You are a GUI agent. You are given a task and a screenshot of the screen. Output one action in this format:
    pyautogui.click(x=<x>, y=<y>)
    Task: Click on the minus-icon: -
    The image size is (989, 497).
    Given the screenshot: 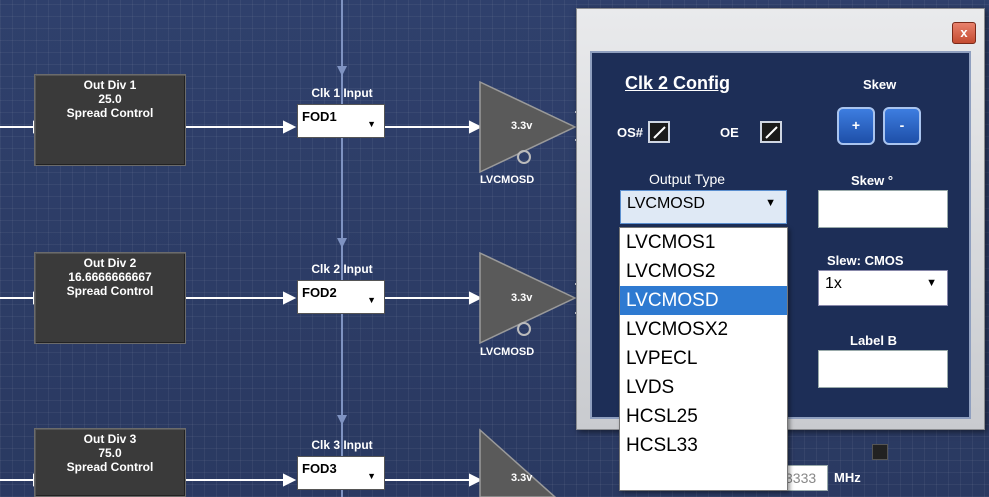 What is the action you would take?
    pyautogui.click(x=902, y=125)
    